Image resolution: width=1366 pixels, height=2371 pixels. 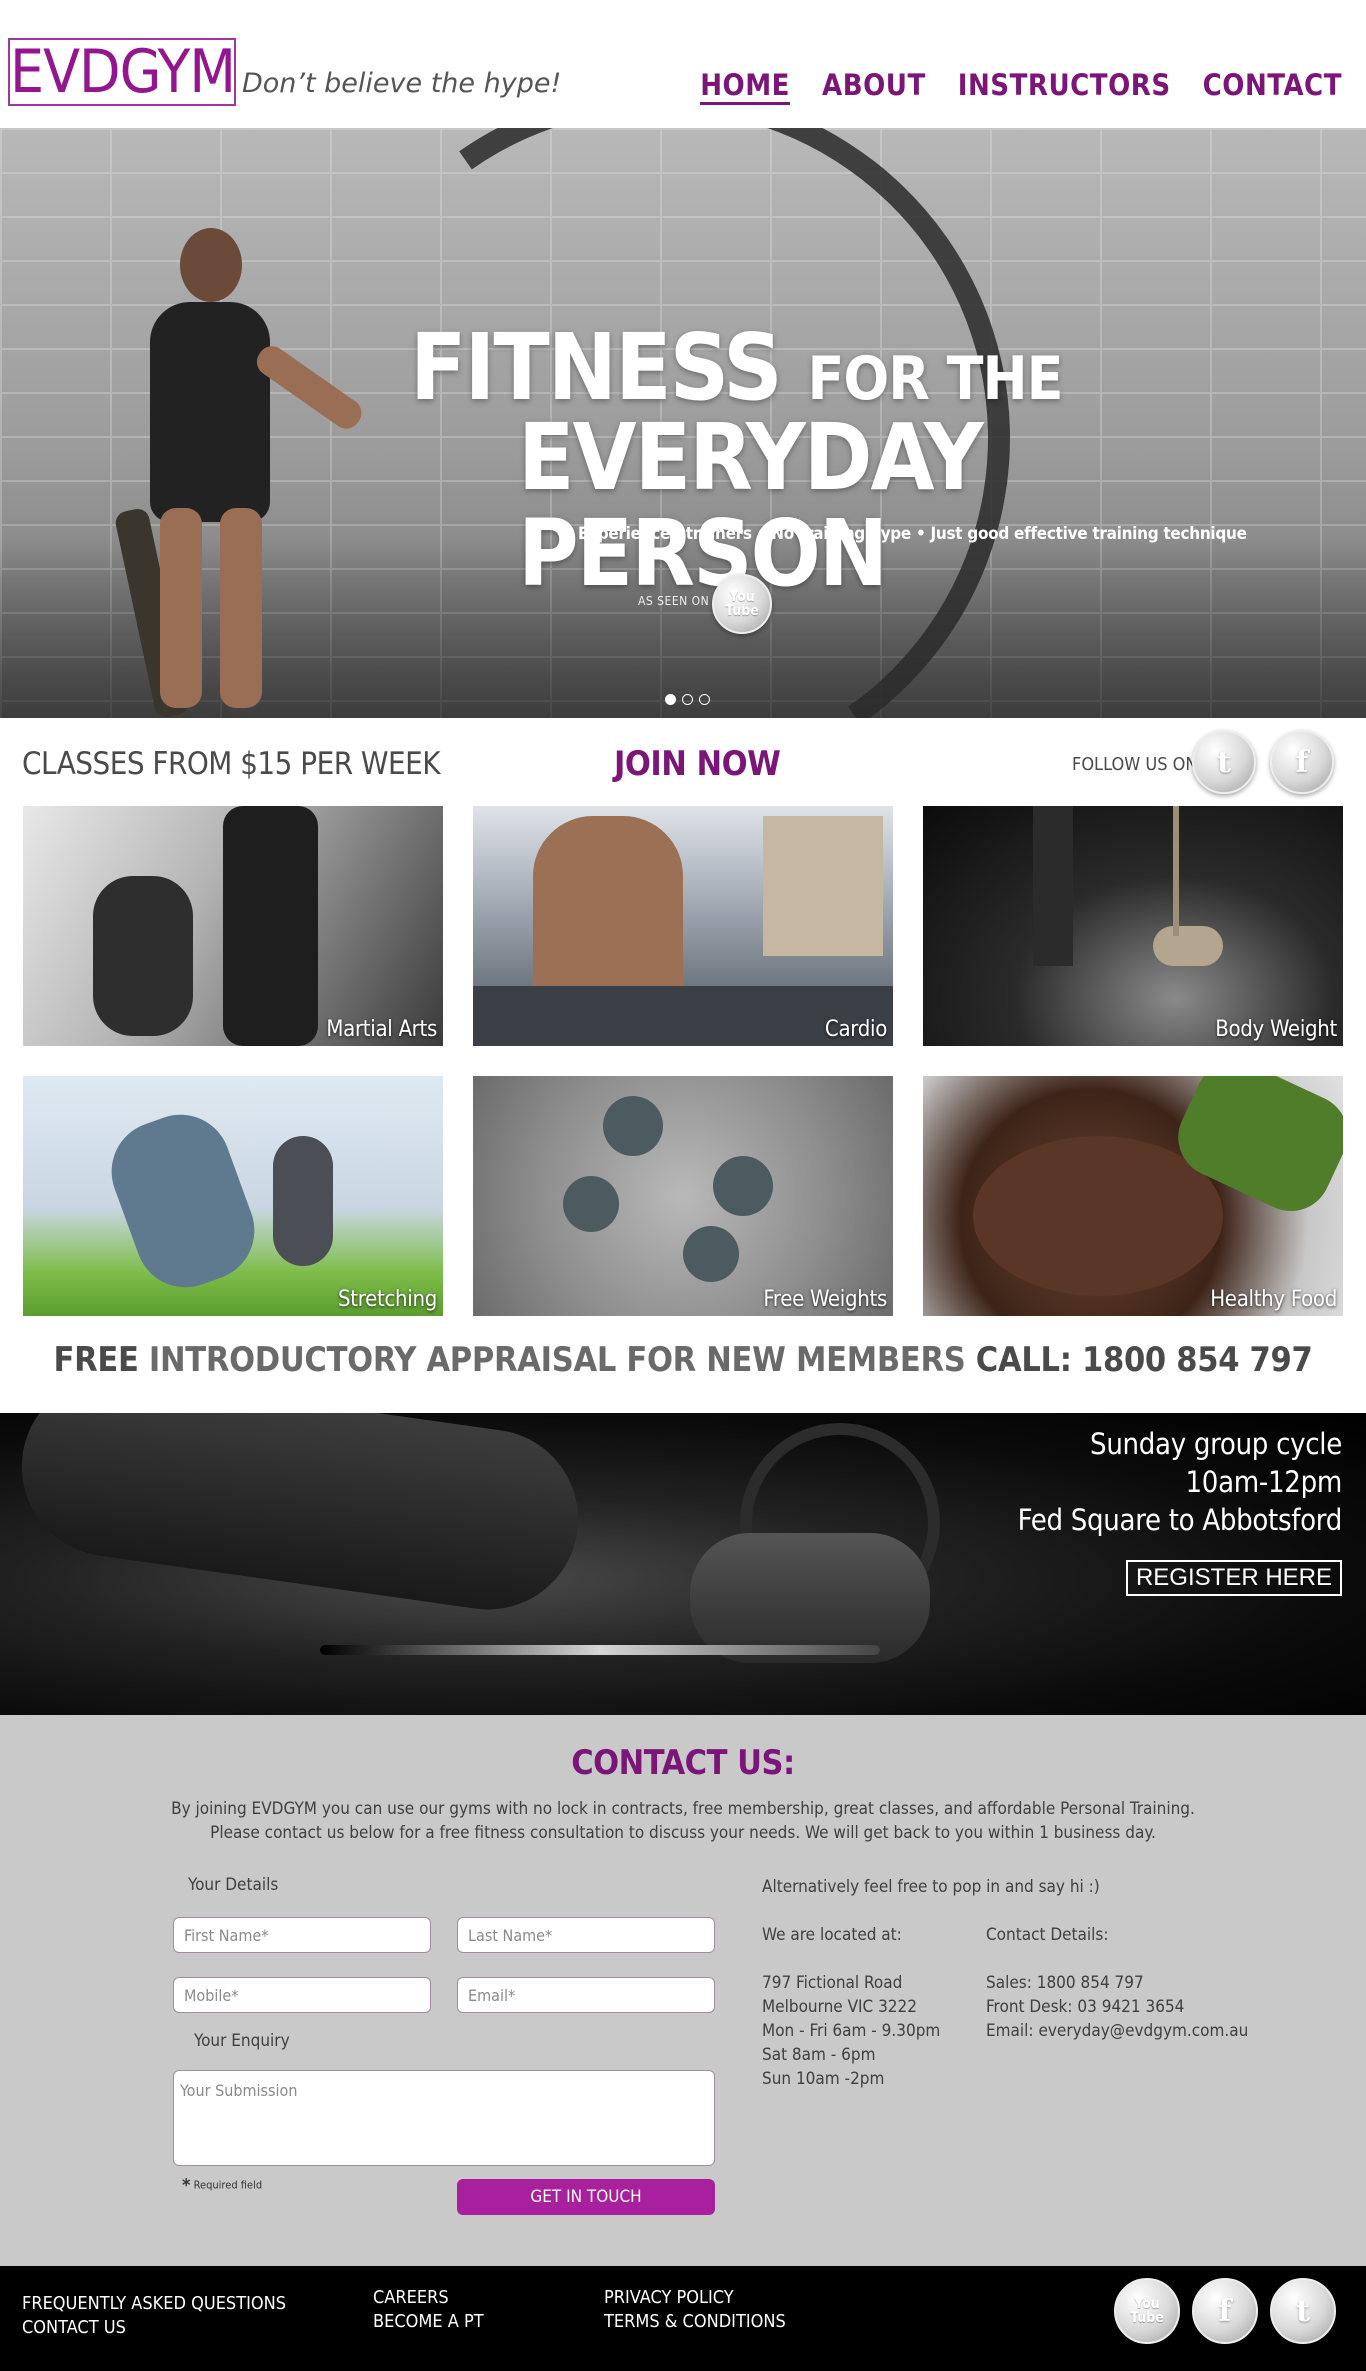 I want to click on follow-us-label: FOLLOW US ON, so click(x=1135, y=764).